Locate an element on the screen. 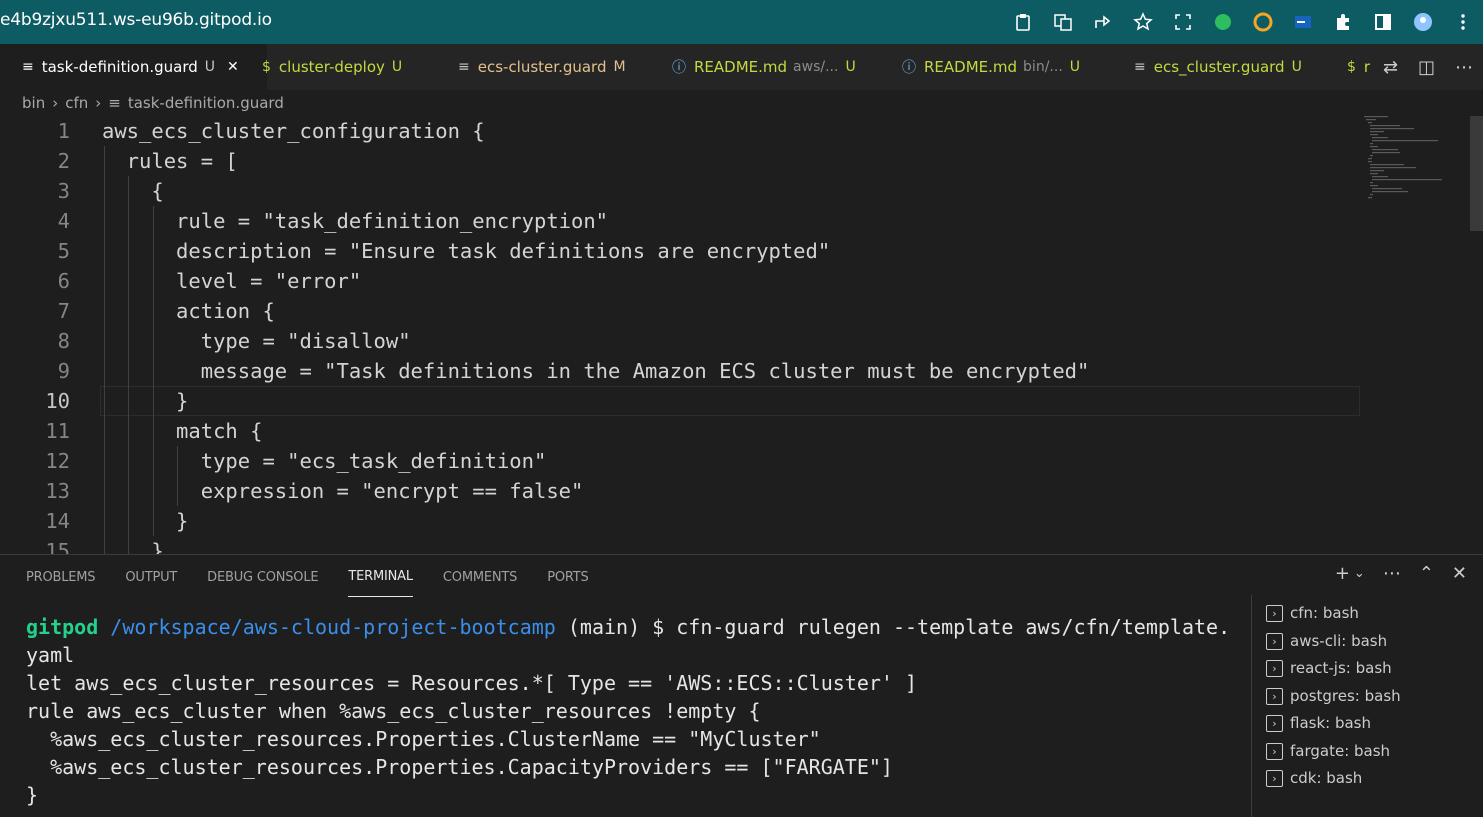  tab-label: ecs_cluster.guard is located at coordinates (1219, 67).